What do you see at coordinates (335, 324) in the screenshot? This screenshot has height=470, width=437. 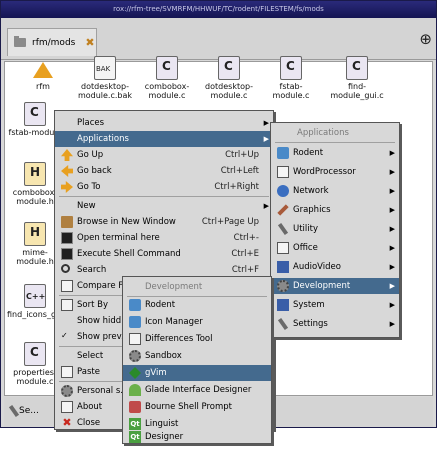 I see `app-item-settings: Settings ▶` at bounding box center [335, 324].